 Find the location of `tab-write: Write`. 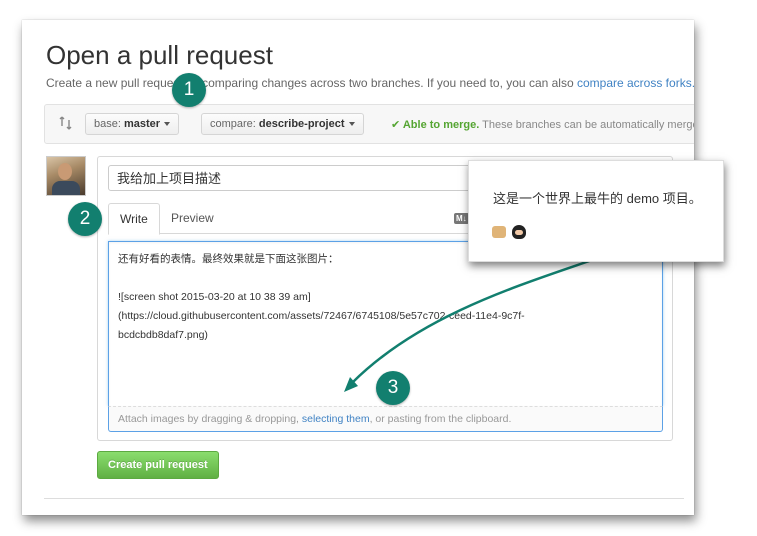

tab-write: Write is located at coordinates (134, 219).